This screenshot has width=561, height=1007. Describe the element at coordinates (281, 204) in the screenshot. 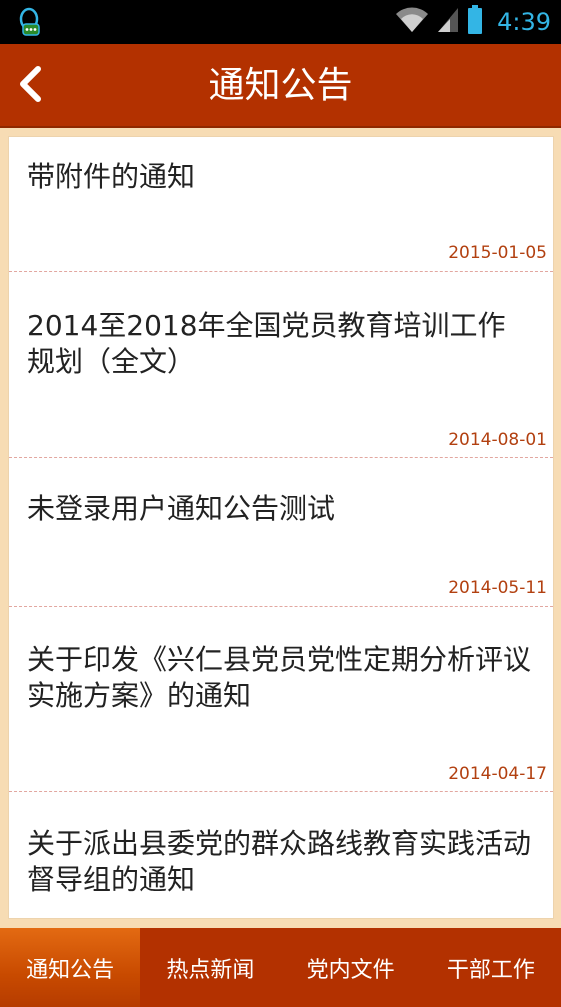

I see `notice-item: 带附件的通知 2015-01-05` at that location.